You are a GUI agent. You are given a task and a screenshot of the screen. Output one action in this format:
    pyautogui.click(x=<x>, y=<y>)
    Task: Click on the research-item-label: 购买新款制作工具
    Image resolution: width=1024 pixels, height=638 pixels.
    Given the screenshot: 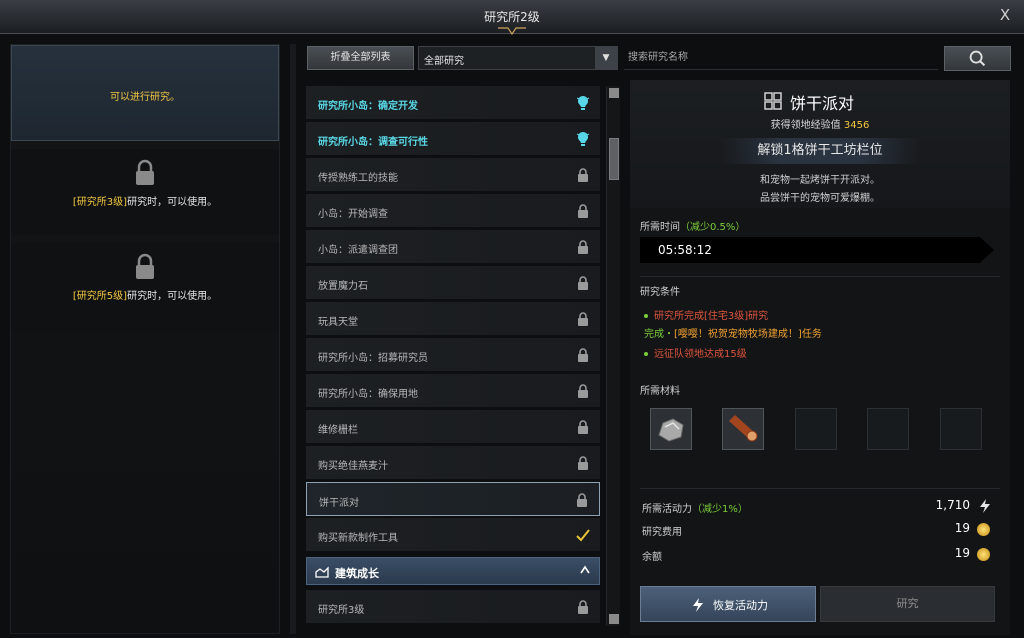 What is the action you would take?
    pyautogui.click(x=358, y=538)
    